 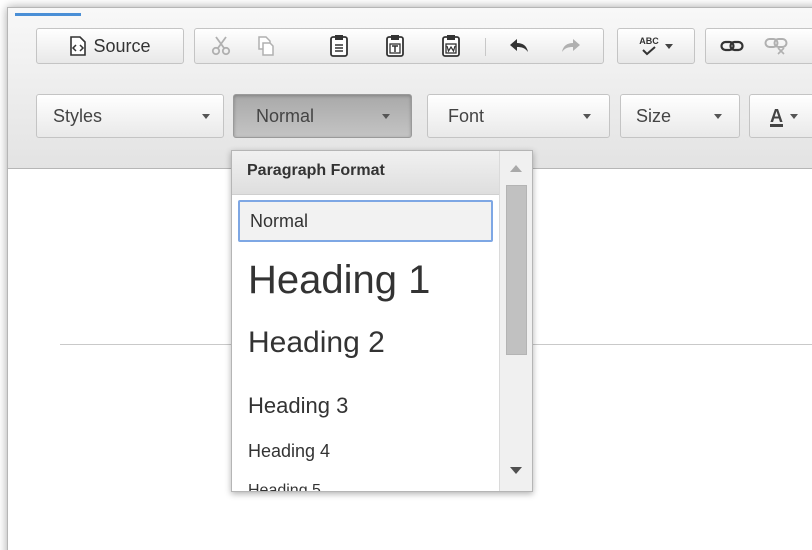 What do you see at coordinates (516, 168) in the screenshot?
I see `scroll-up-arrow-icon` at bounding box center [516, 168].